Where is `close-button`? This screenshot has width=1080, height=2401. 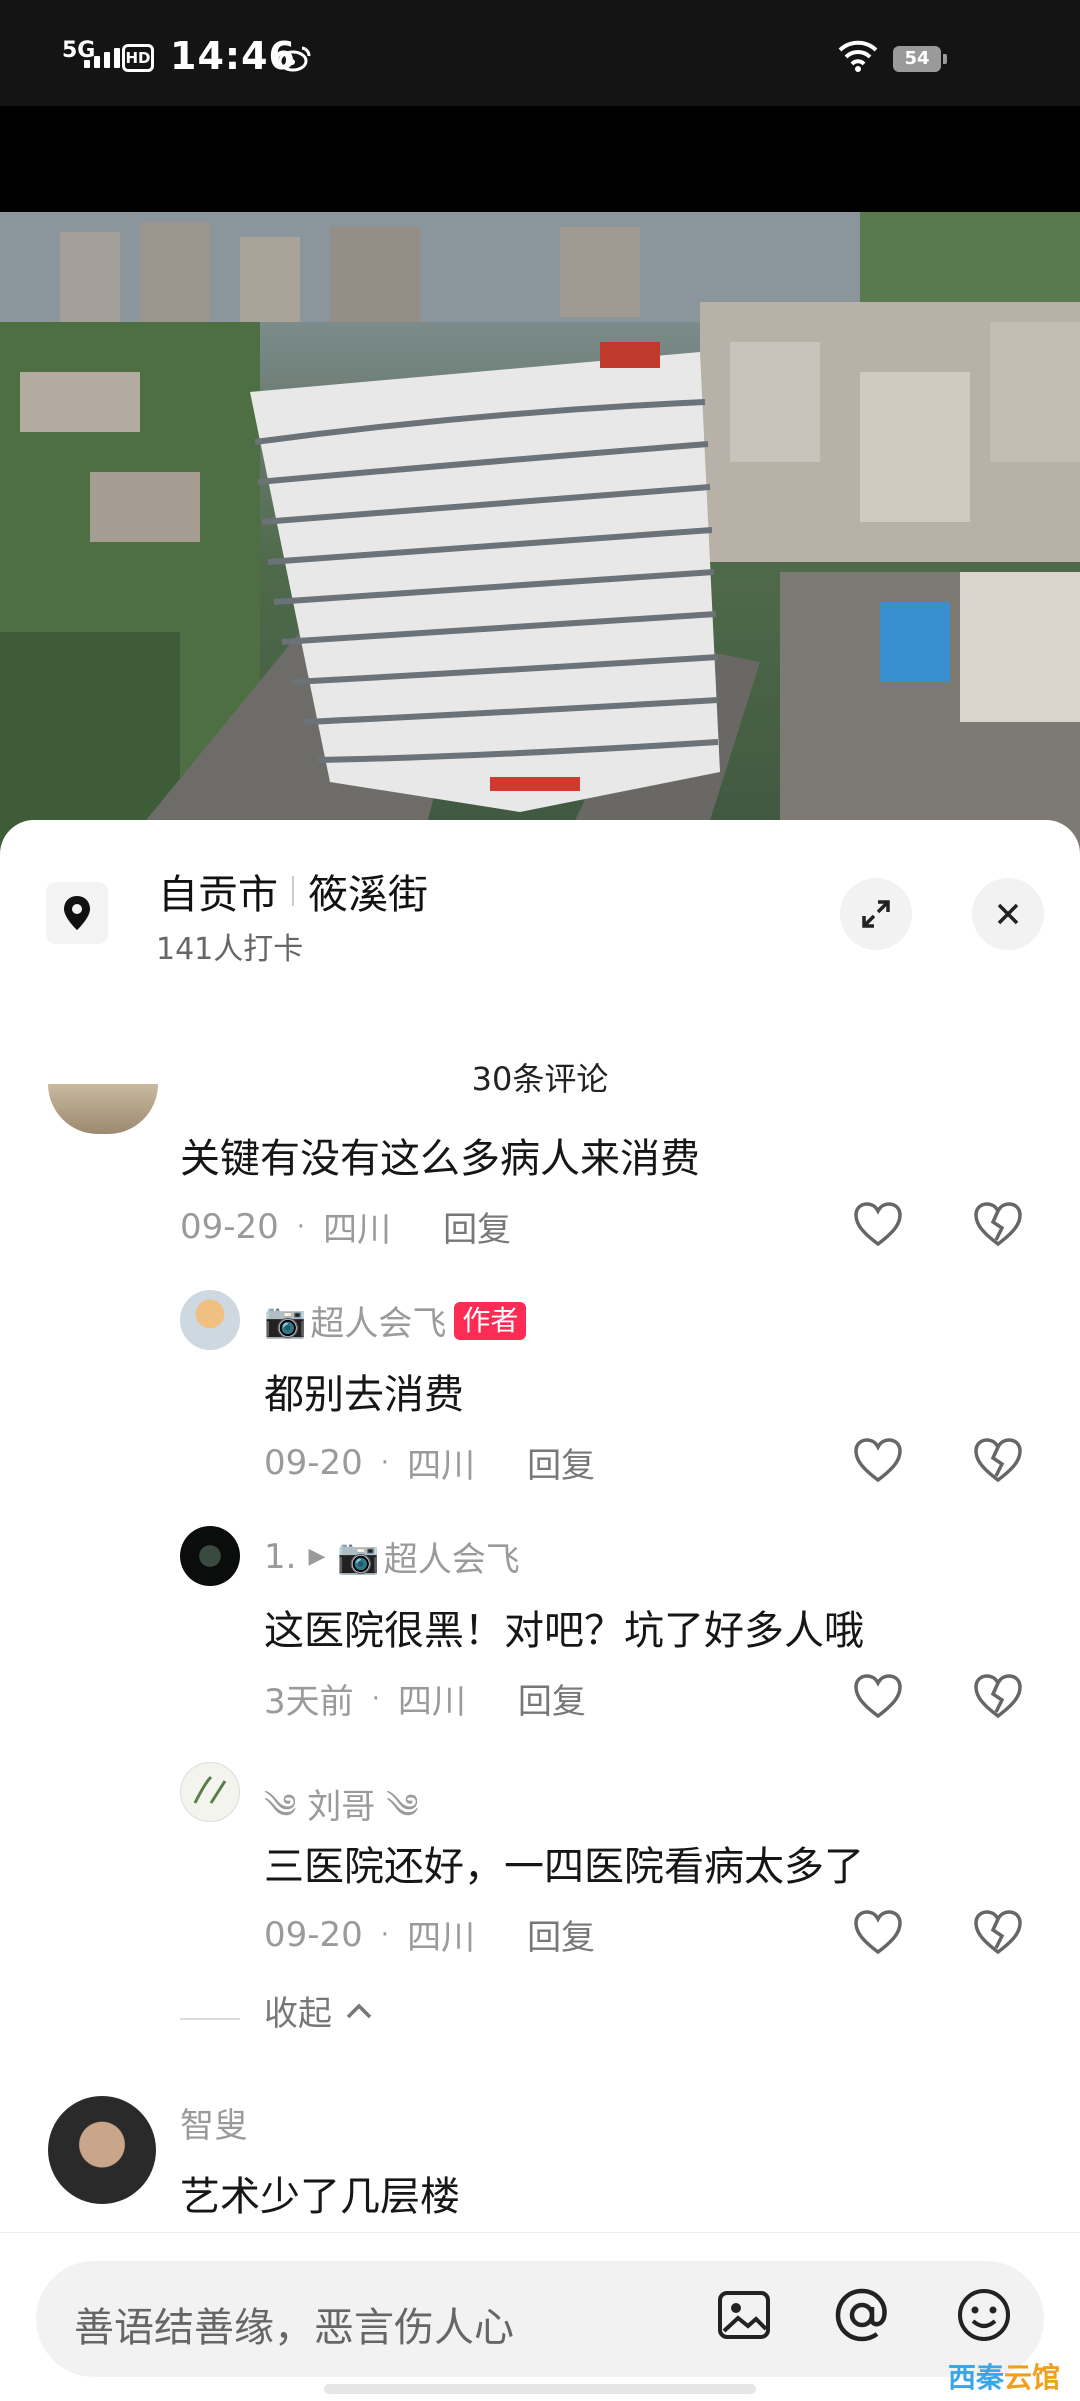
close-button is located at coordinates (1008, 914).